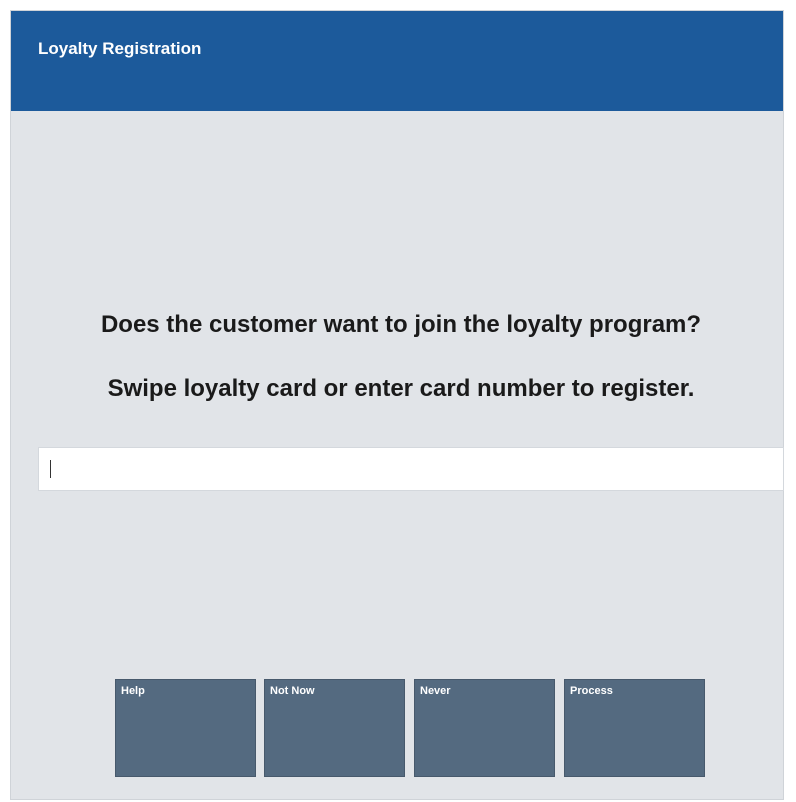 This screenshot has width=796, height=802. What do you see at coordinates (185, 728) in the screenshot?
I see `help-button: Help` at bounding box center [185, 728].